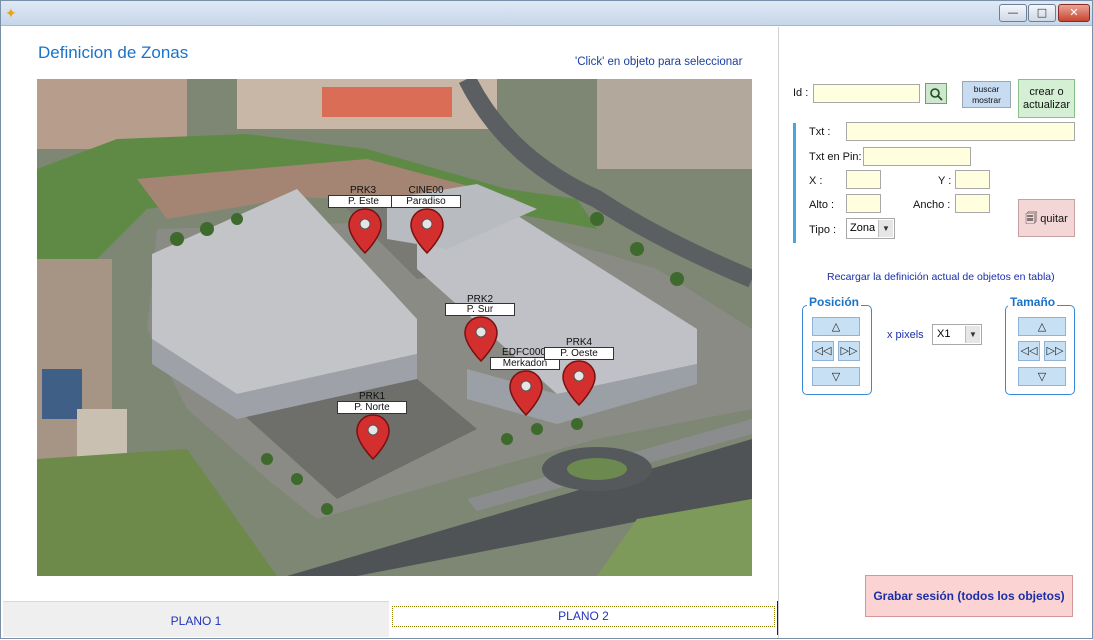 This screenshot has height=640, width=1093. Describe the element at coordinates (113, 52) in the screenshot. I see `page-title: Definicion de Zonas` at that location.